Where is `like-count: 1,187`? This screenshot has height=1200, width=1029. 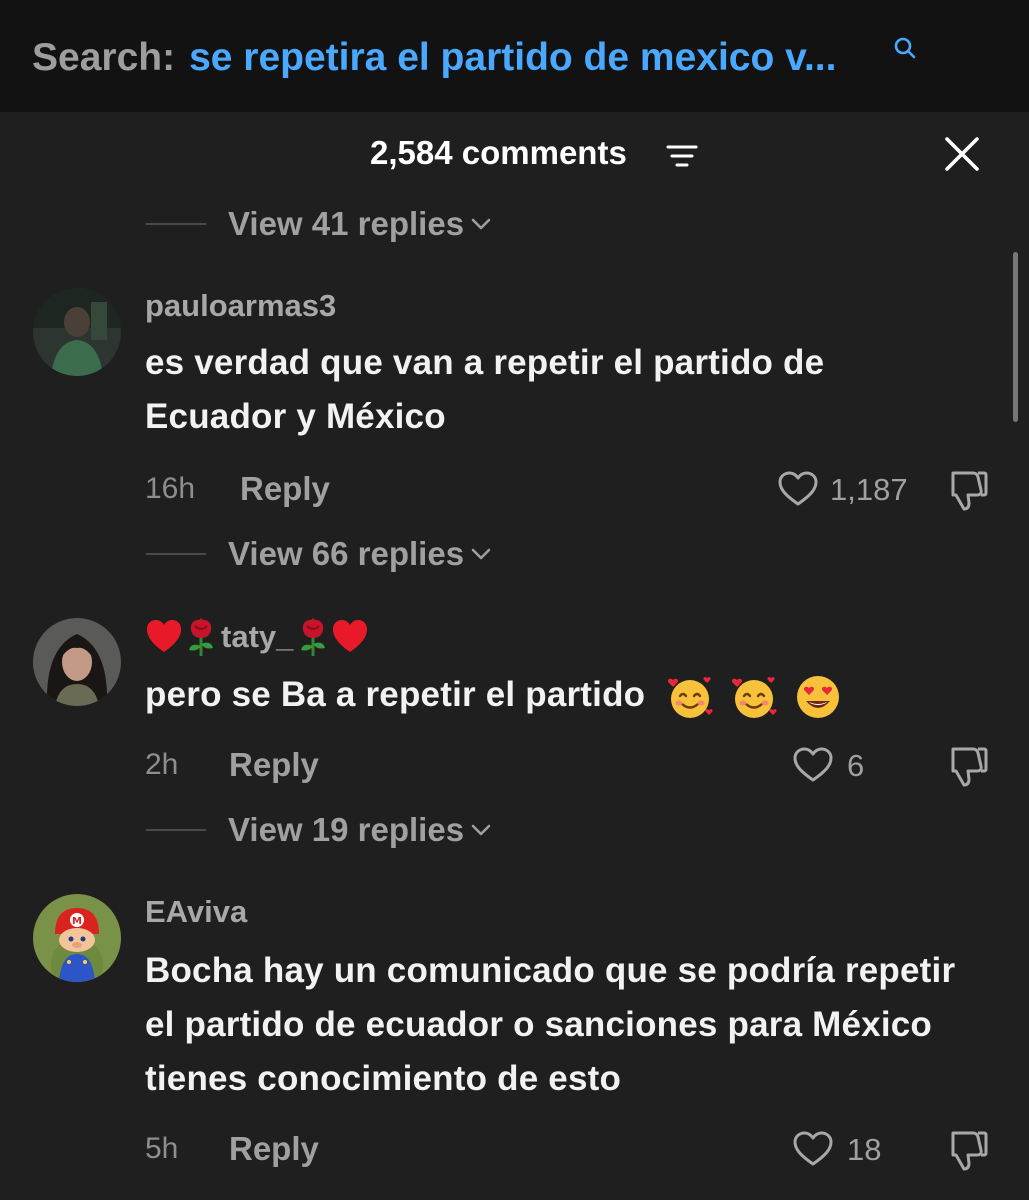 like-count: 1,187 is located at coordinates (869, 489).